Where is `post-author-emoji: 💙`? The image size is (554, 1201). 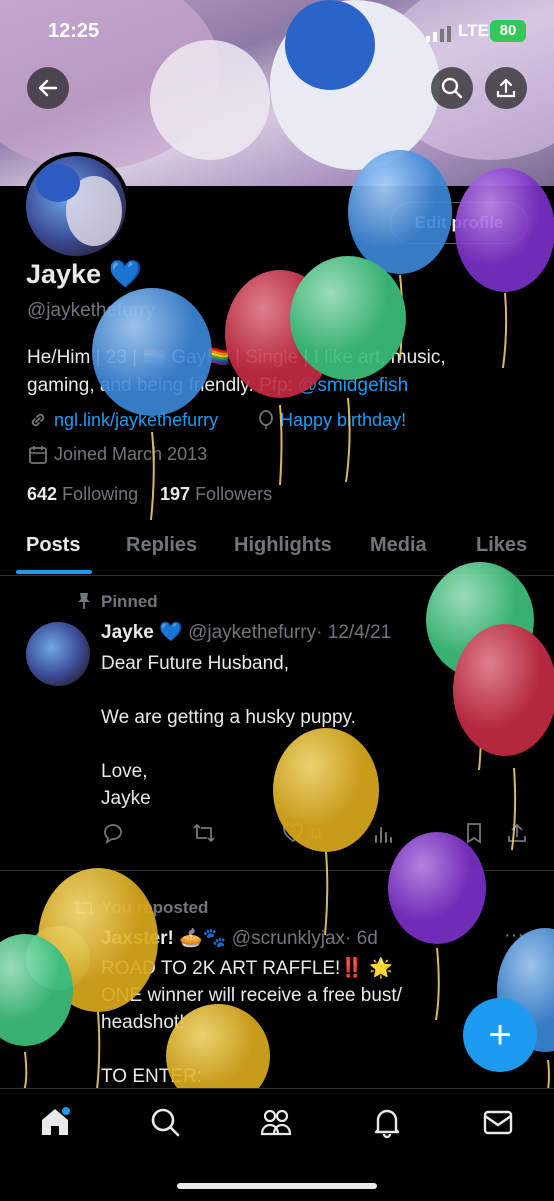
post-author-emoji: 💙 is located at coordinates (171, 632).